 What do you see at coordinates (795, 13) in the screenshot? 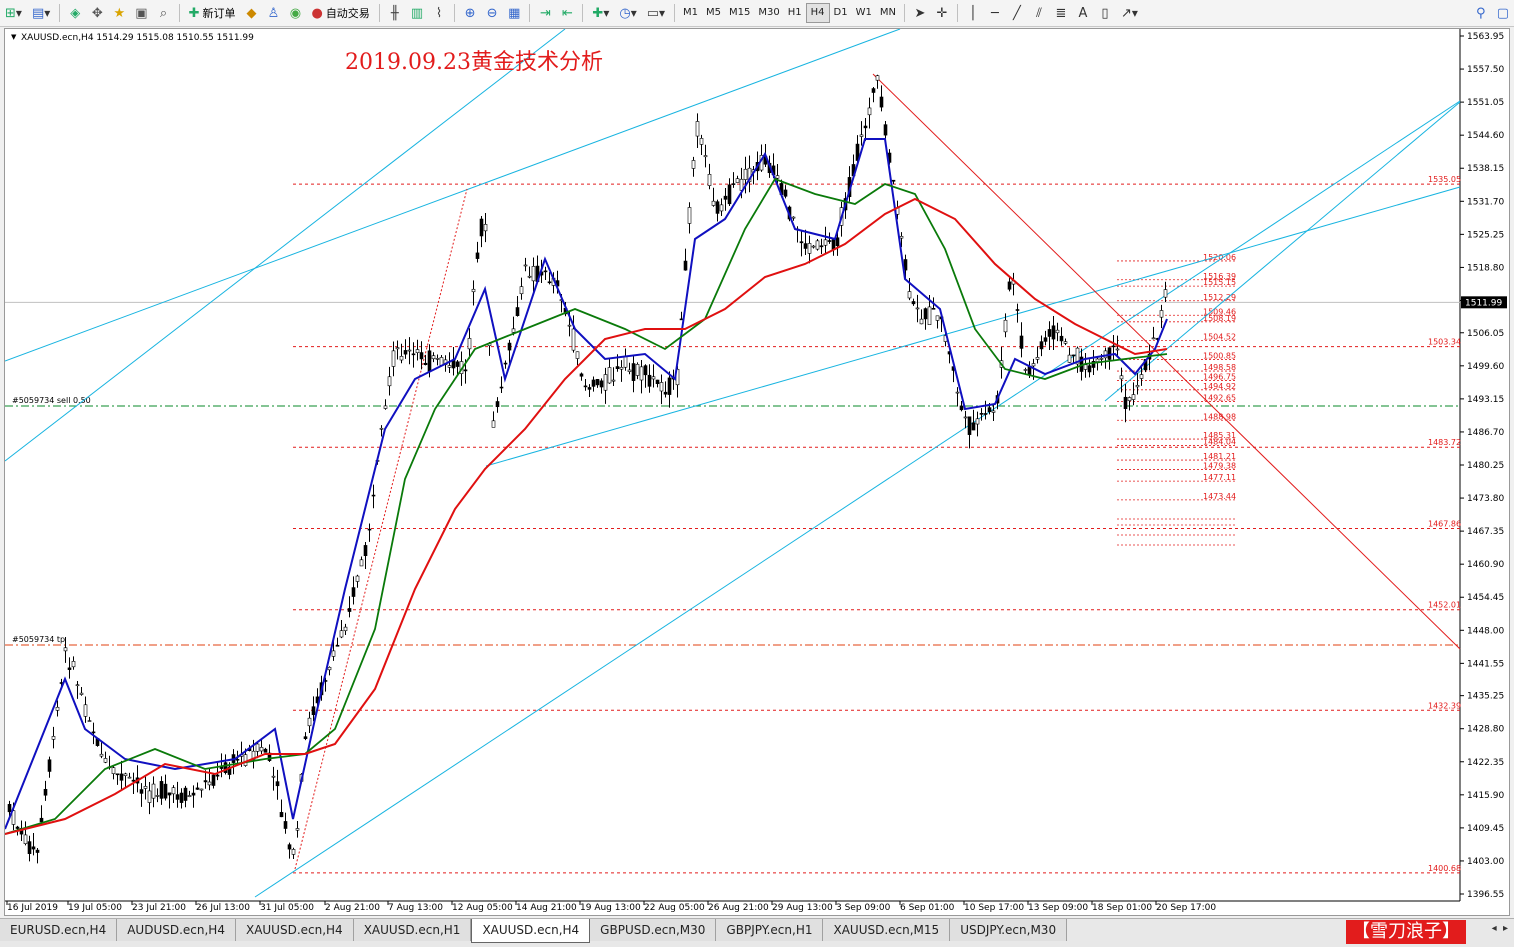
I see `timeframe-h1: H1` at bounding box center [795, 13].